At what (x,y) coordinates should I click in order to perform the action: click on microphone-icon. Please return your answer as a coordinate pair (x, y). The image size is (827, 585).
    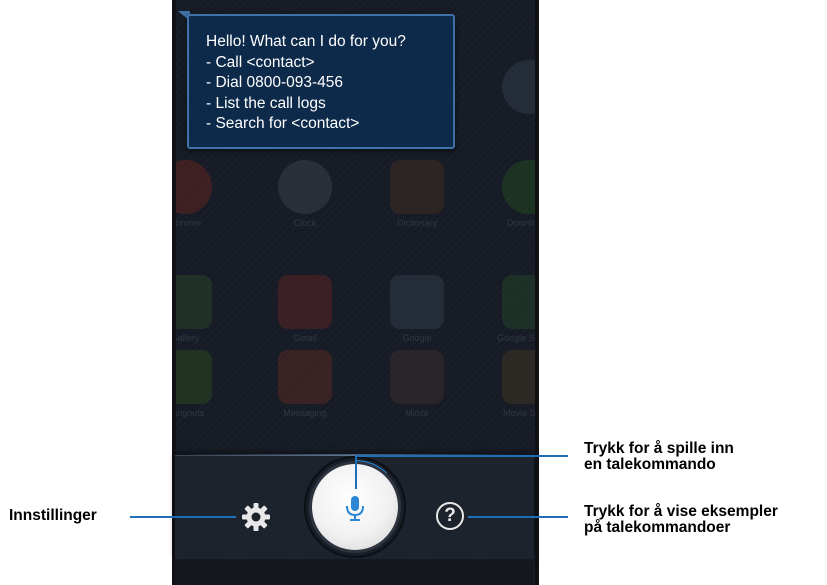
    Looking at the image, I should click on (355, 508).